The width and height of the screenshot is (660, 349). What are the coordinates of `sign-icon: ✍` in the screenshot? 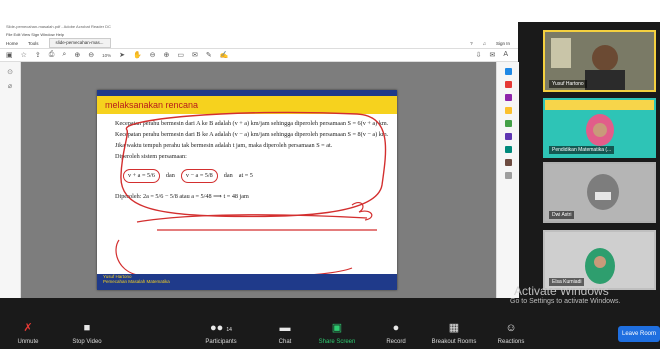 It's located at (224, 55).